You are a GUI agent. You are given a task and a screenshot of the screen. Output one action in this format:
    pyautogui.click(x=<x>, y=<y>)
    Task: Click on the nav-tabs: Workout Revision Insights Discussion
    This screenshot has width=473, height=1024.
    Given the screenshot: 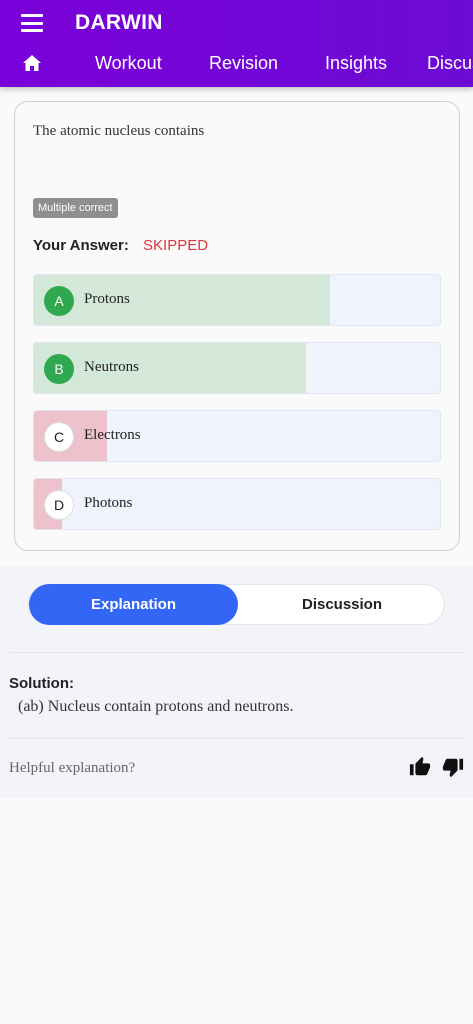 What is the action you would take?
    pyautogui.click(x=236, y=64)
    